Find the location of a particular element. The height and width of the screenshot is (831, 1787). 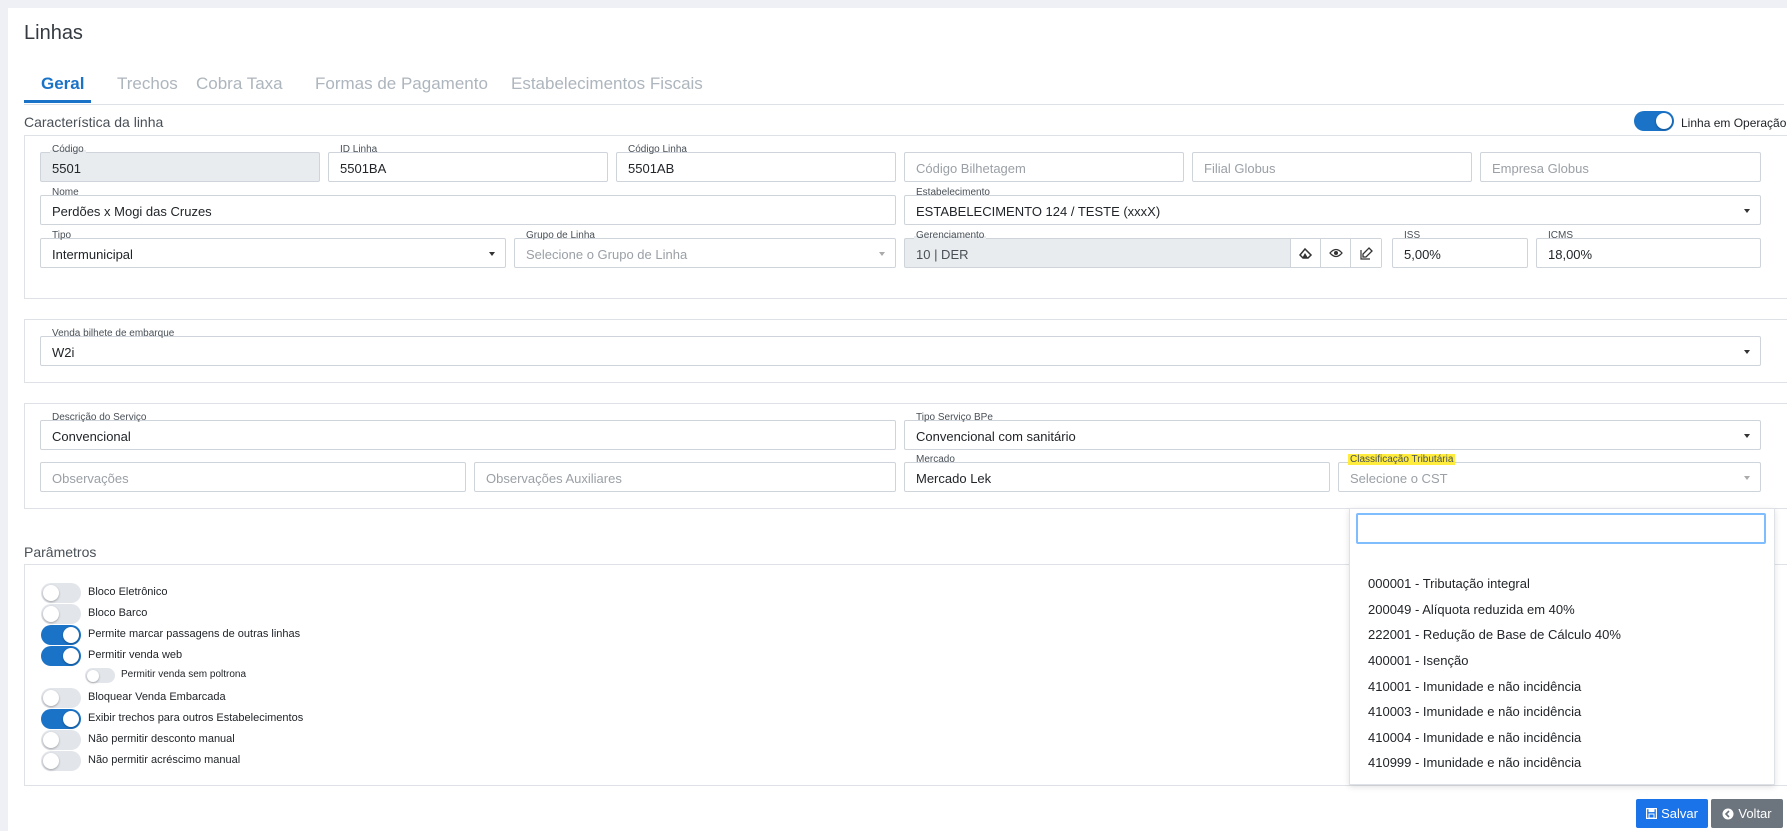

clear-button is located at coordinates (1305, 253).